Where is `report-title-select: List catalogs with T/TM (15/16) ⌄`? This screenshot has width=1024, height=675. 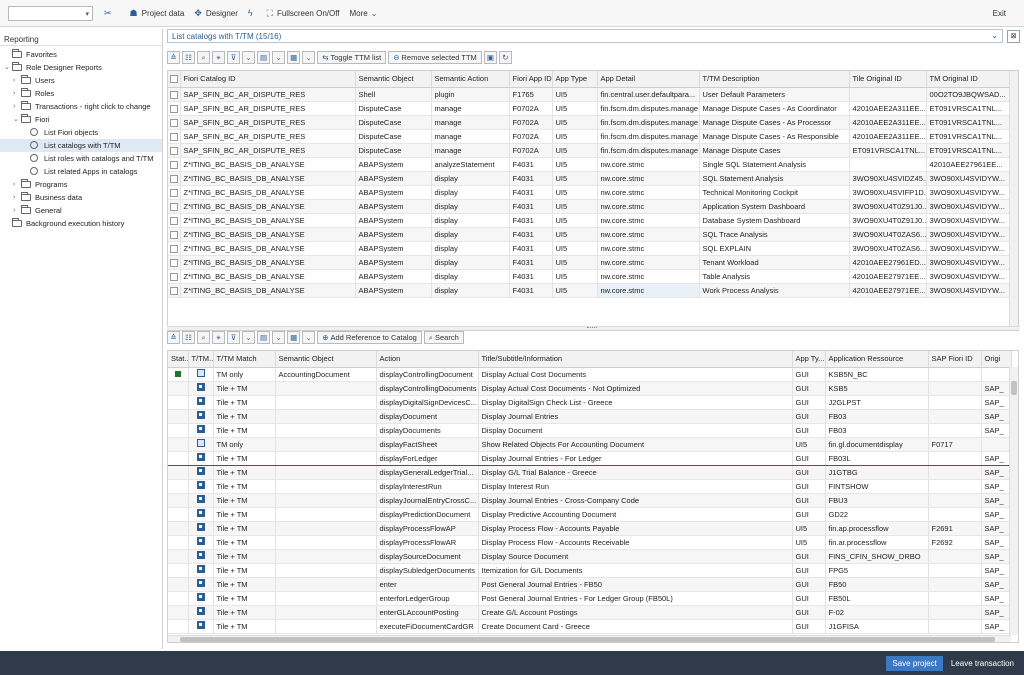 report-title-select: List catalogs with T/TM (15/16) ⌄ is located at coordinates (585, 36).